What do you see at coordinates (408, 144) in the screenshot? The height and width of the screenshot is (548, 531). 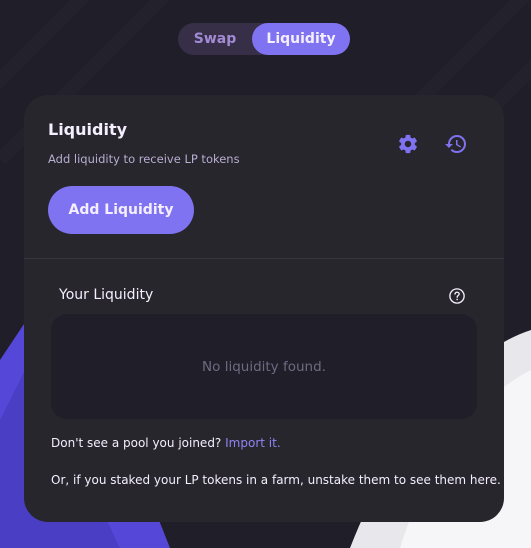 I see `gear-icon` at bounding box center [408, 144].